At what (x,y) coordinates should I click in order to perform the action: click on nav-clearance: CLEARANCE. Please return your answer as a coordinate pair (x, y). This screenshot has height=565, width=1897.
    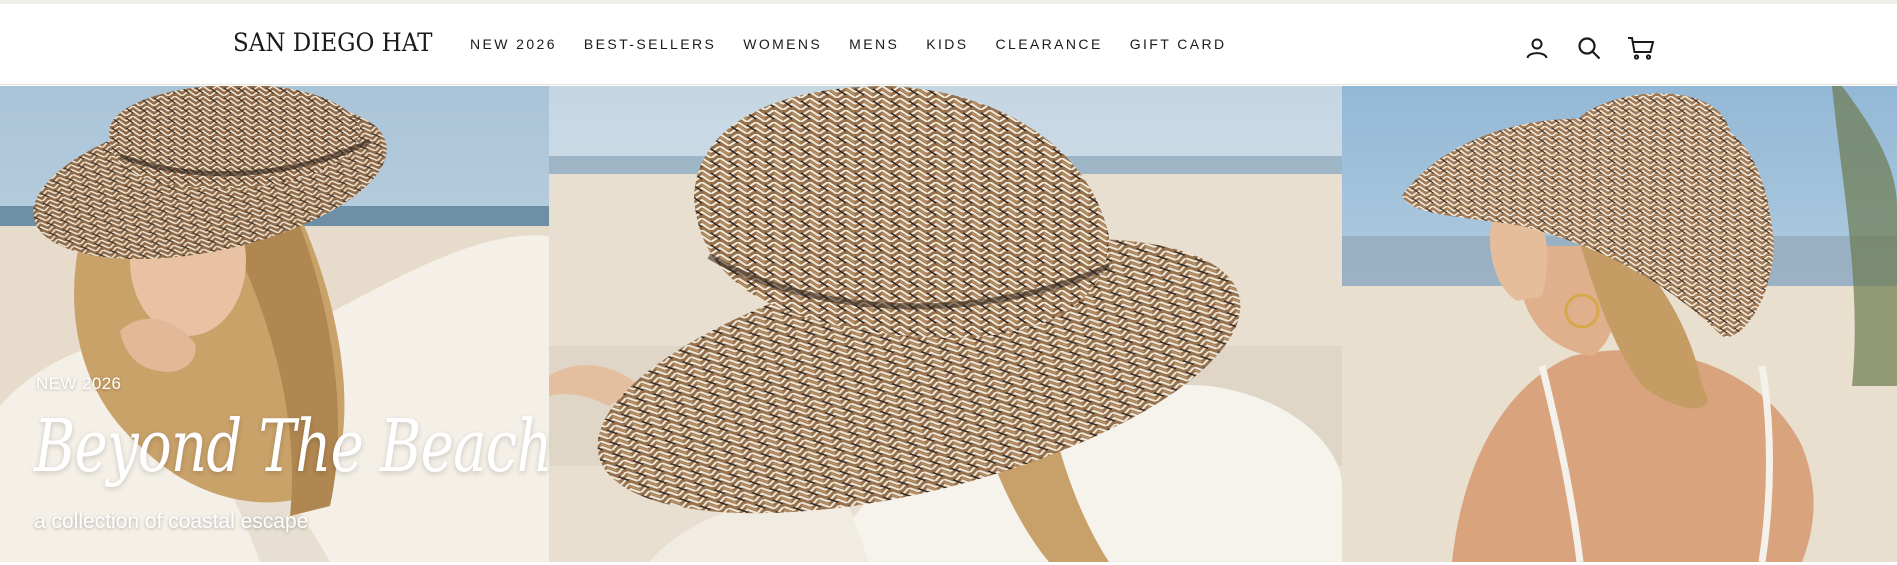
    Looking at the image, I should click on (1049, 44).